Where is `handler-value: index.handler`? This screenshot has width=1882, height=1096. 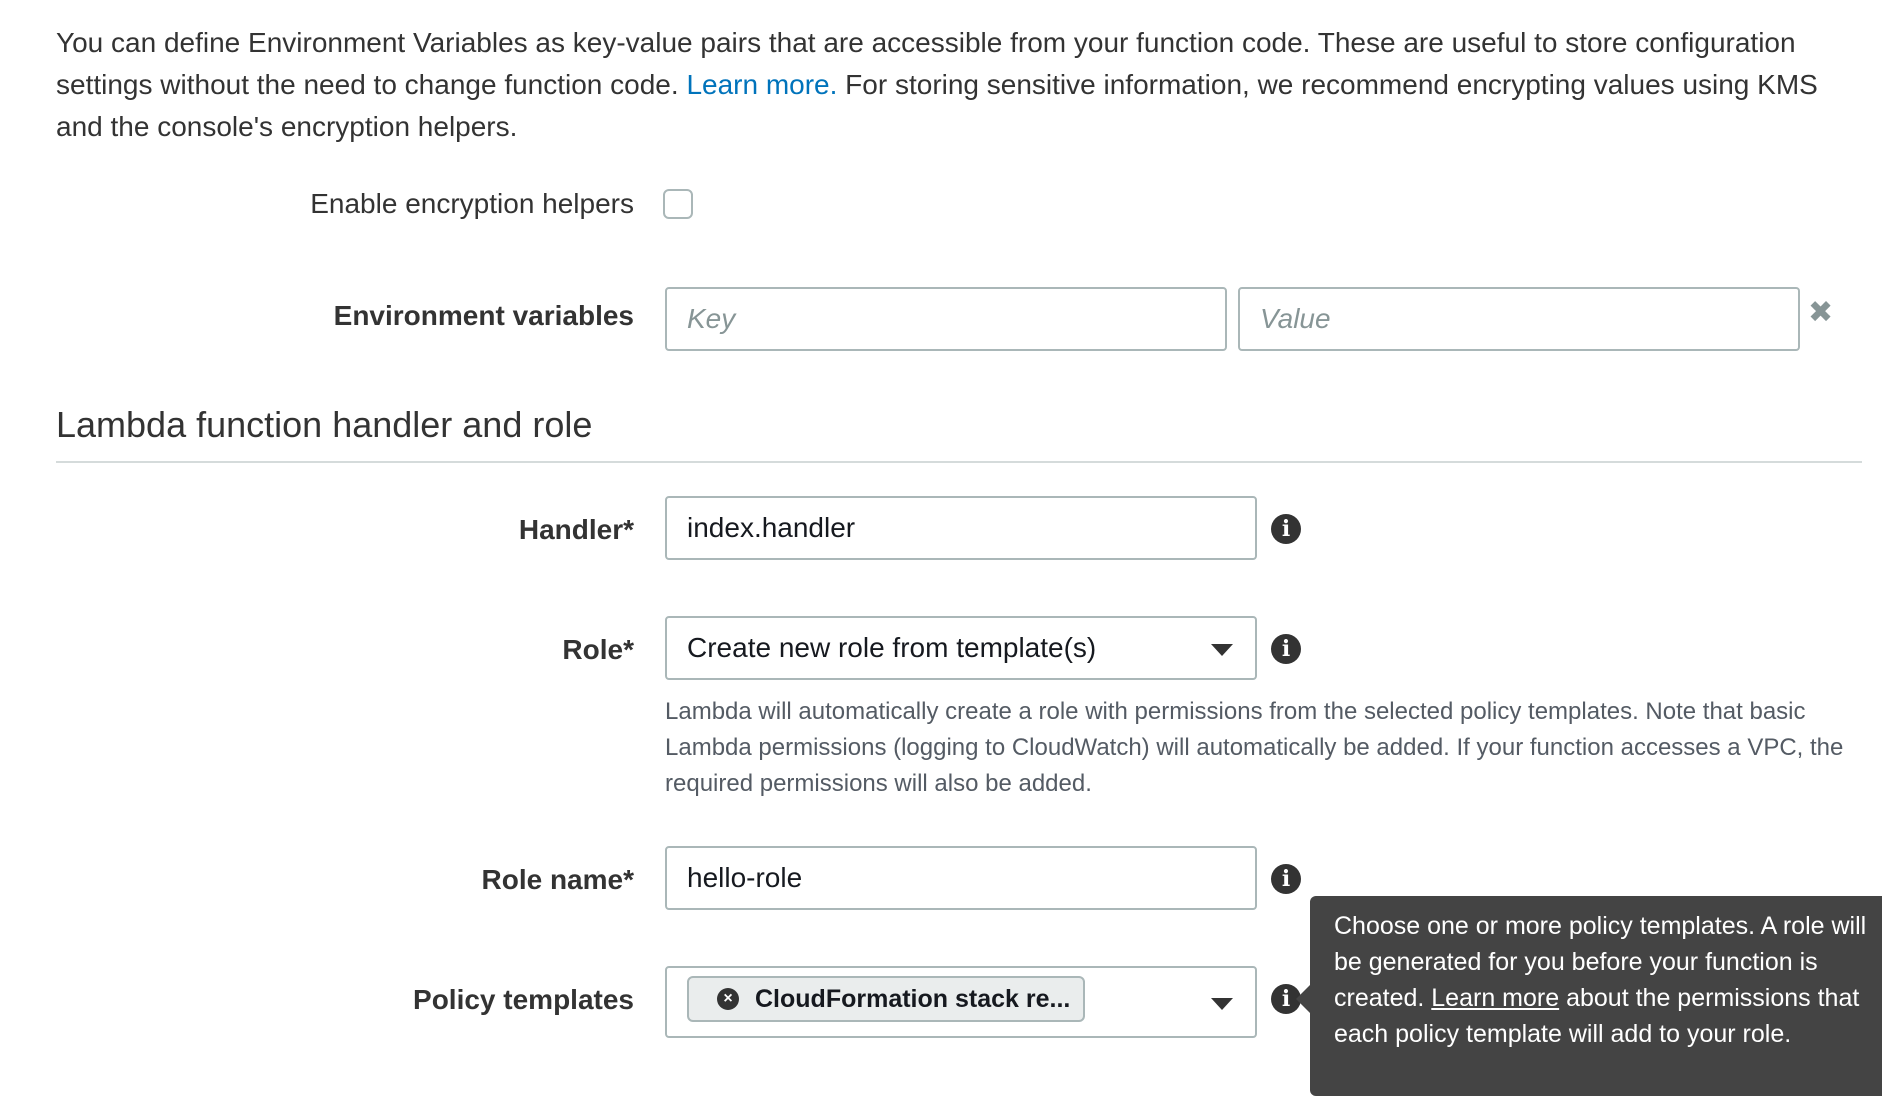 handler-value: index.handler is located at coordinates (771, 527).